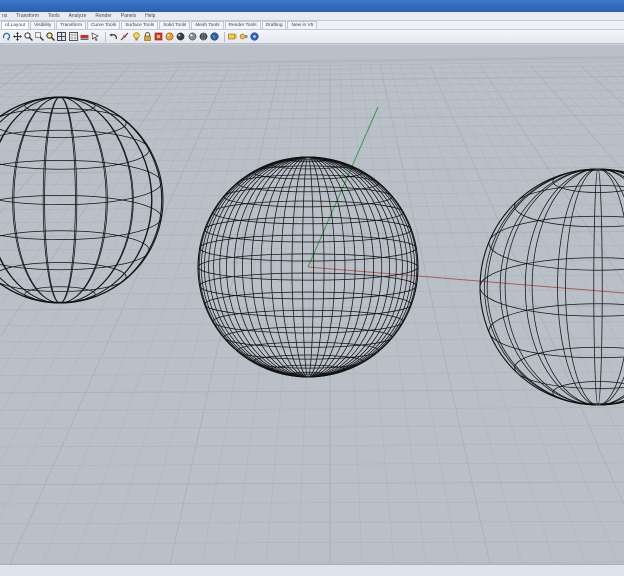  What do you see at coordinates (71, 25) in the screenshot?
I see `tab-transform: Transform` at bounding box center [71, 25].